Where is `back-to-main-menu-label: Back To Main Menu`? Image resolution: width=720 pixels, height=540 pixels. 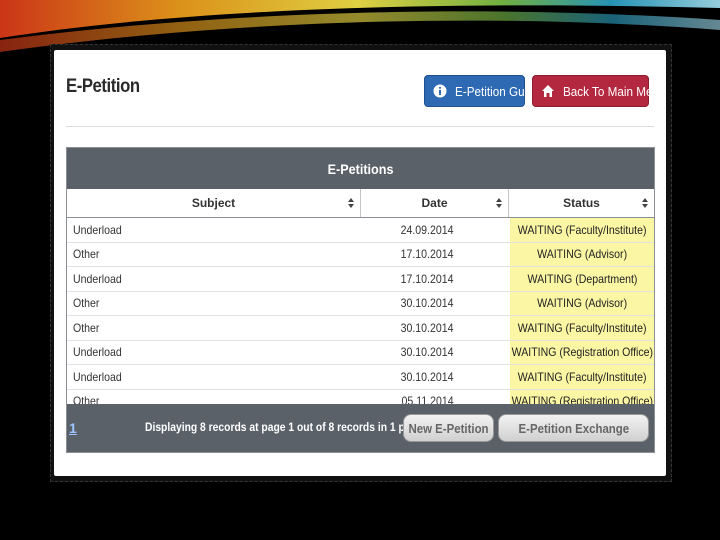 back-to-main-menu-label: Back To Main Menu is located at coordinates (614, 91).